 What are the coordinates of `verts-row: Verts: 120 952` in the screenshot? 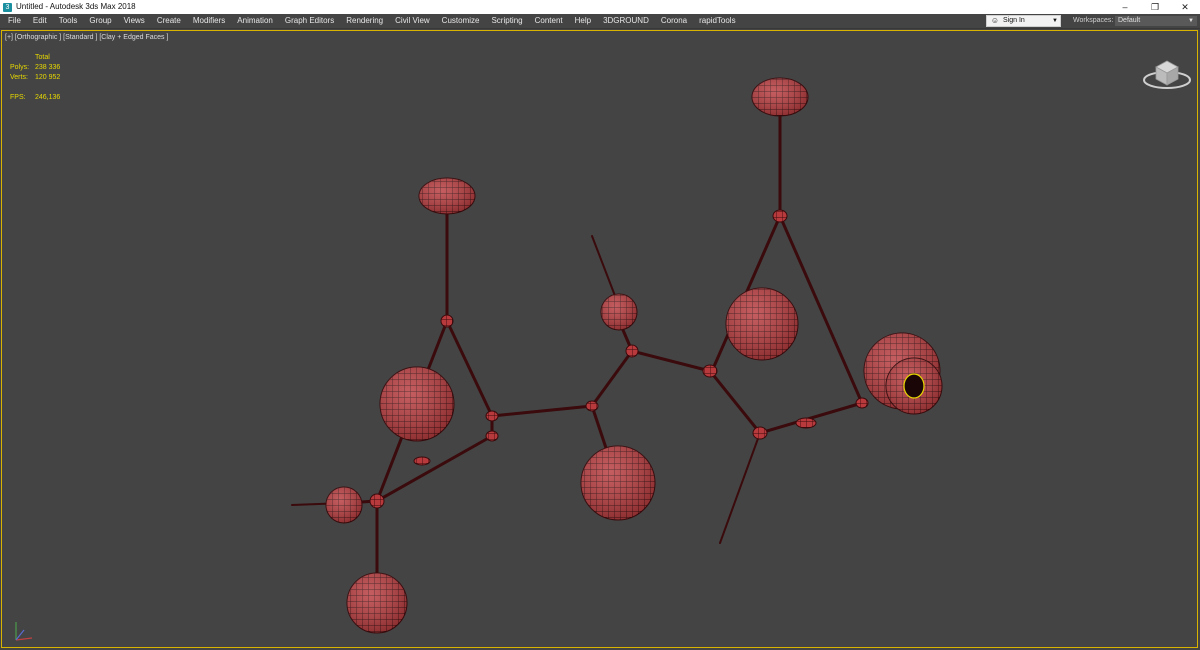 It's located at (35, 78).